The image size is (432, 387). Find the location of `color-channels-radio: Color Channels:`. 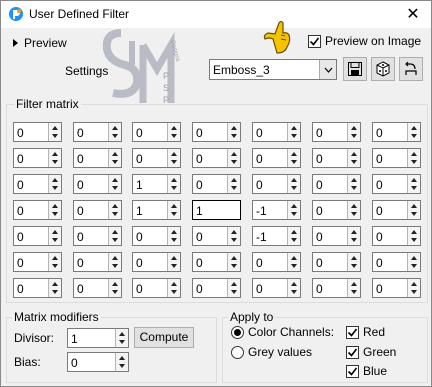

color-channels-radio: Color Channels: is located at coordinates (282, 332).